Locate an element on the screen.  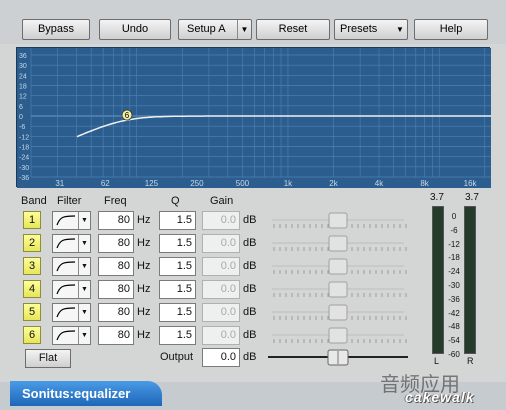
meter-scale-label: -30 is located at coordinates (454, 285).